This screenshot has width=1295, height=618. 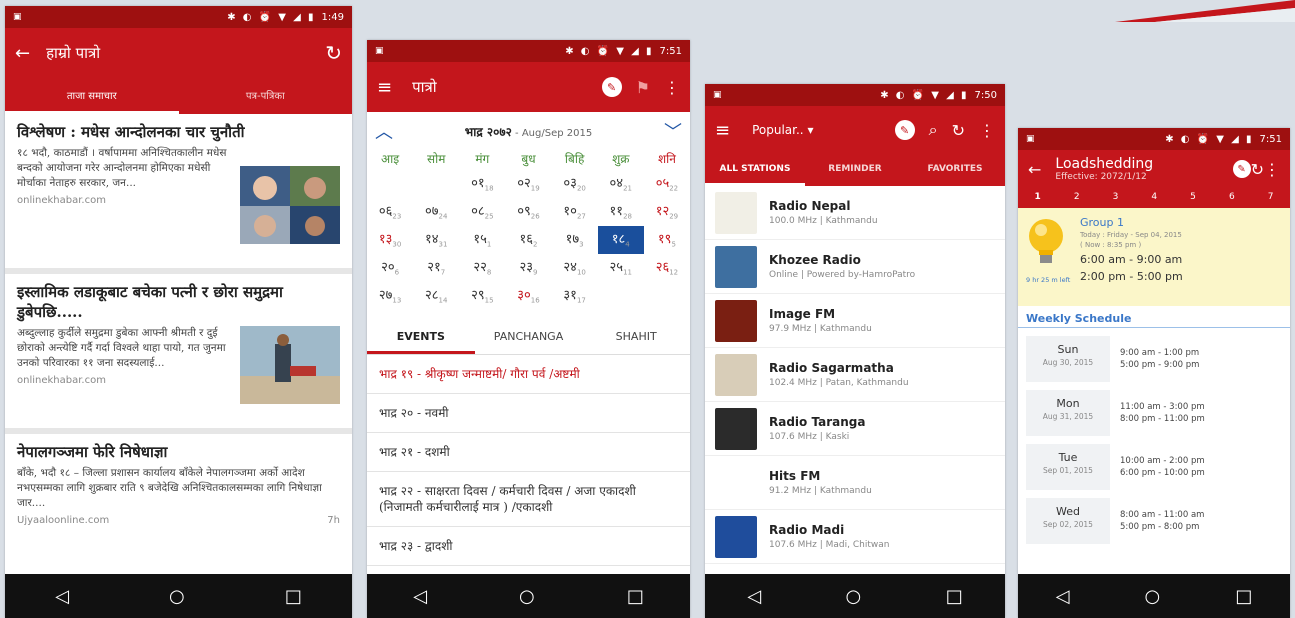 What do you see at coordinates (528, 240) in the screenshot?
I see `calendar-day: १६2` at bounding box center [528, 240].